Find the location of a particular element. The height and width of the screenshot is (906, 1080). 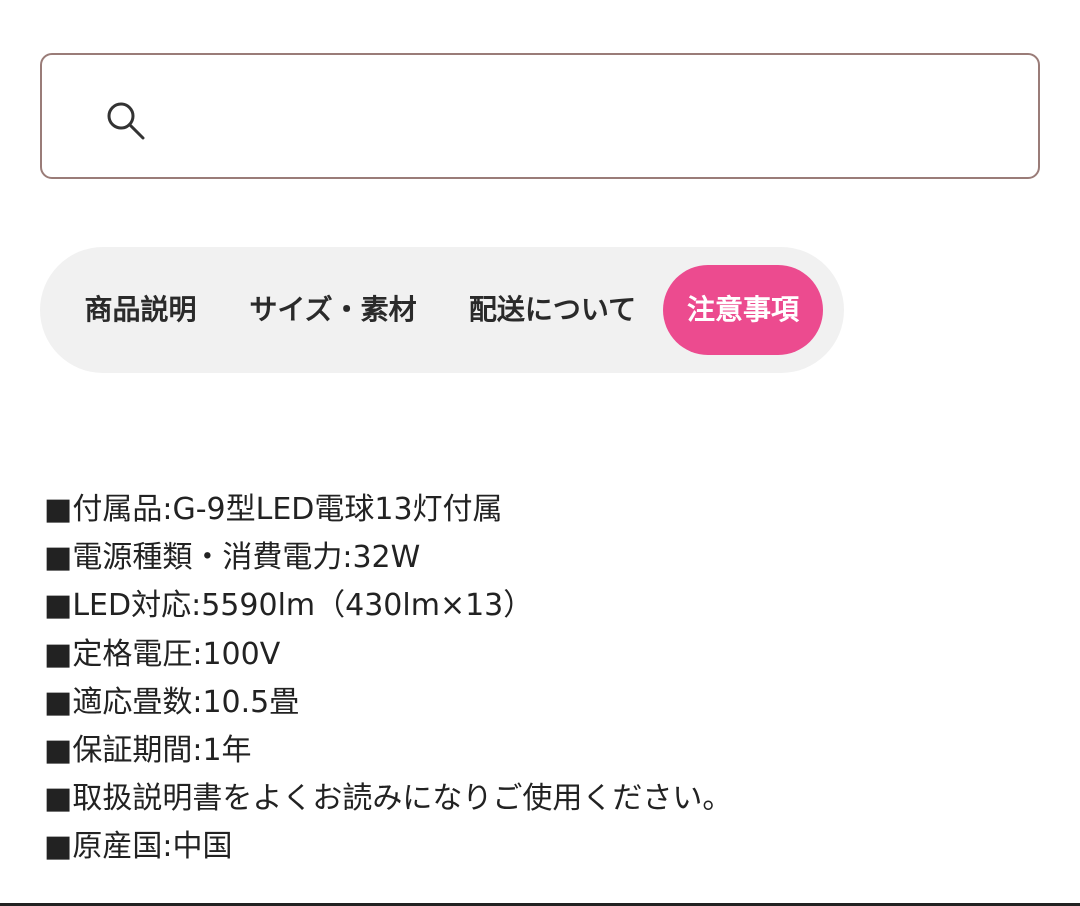

tab-size-material: サイズ・素材 is located at coordinates (333, 310).